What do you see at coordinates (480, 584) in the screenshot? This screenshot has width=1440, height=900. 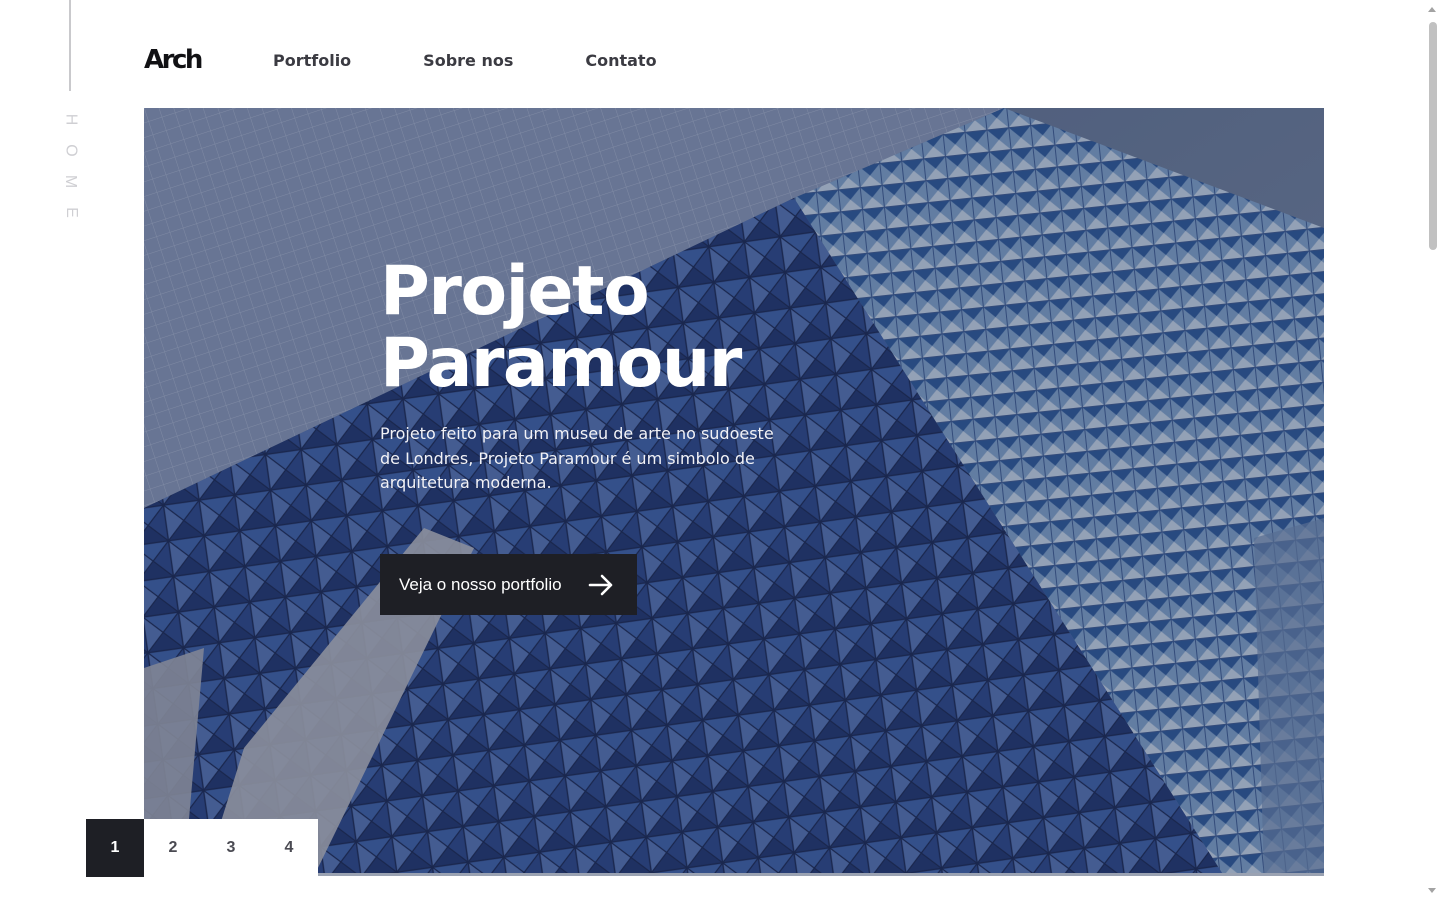 I see `portfolio-cta-label: Veja o nosso portfolio` at bounding box center [480, 584].